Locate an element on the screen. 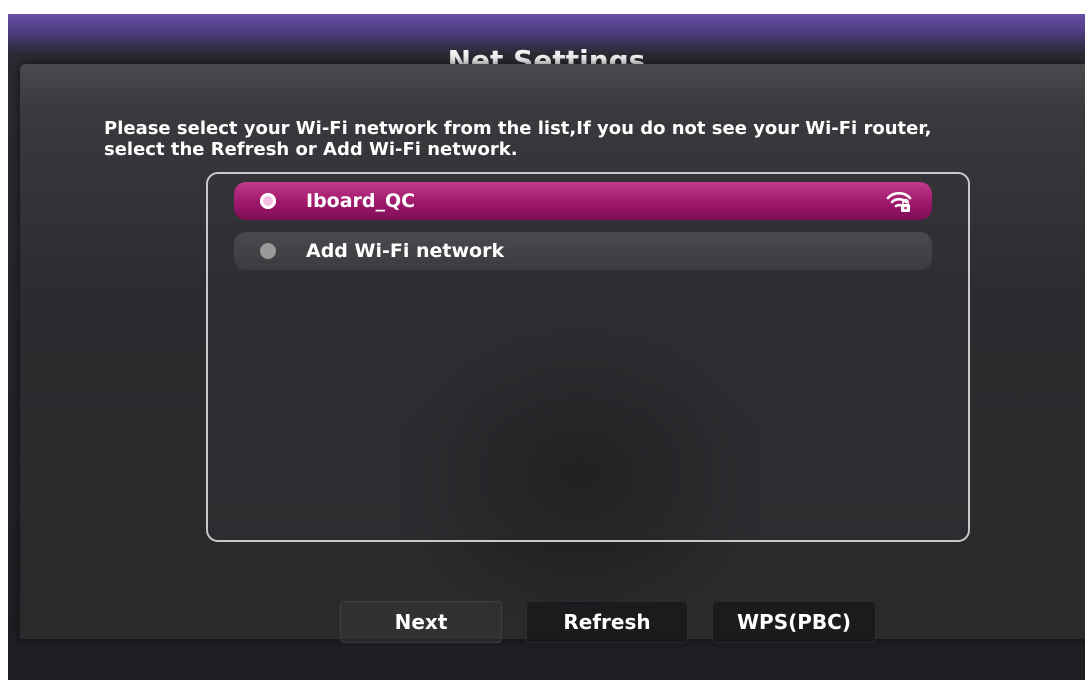 This screenshot has width=1085, height=680. network-item-iboard-qc: Iboard_QC is located at coordinates (583, 201).